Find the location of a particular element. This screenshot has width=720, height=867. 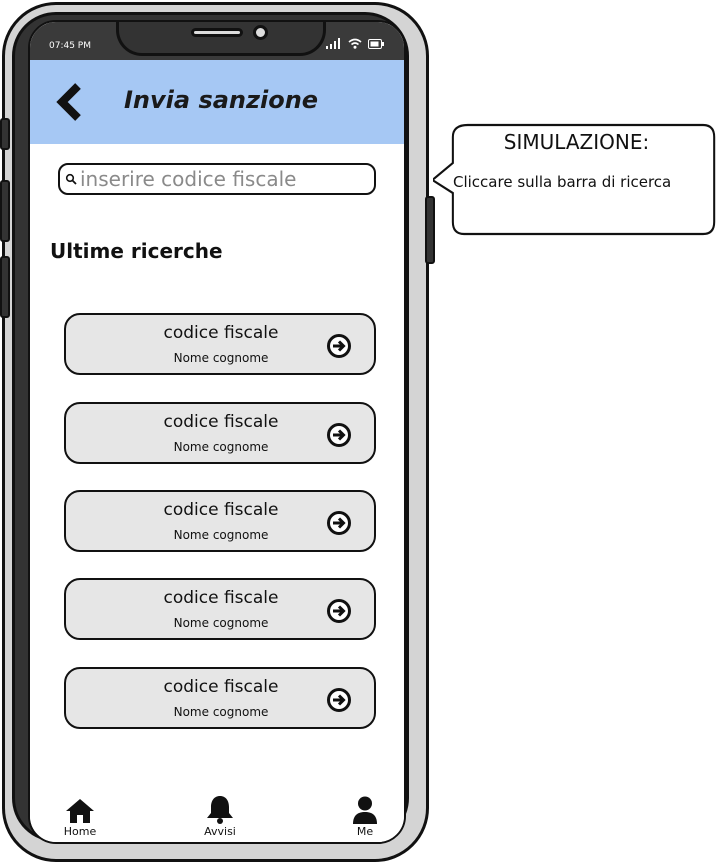

phone-side-button is located at coordinates (5, 134).